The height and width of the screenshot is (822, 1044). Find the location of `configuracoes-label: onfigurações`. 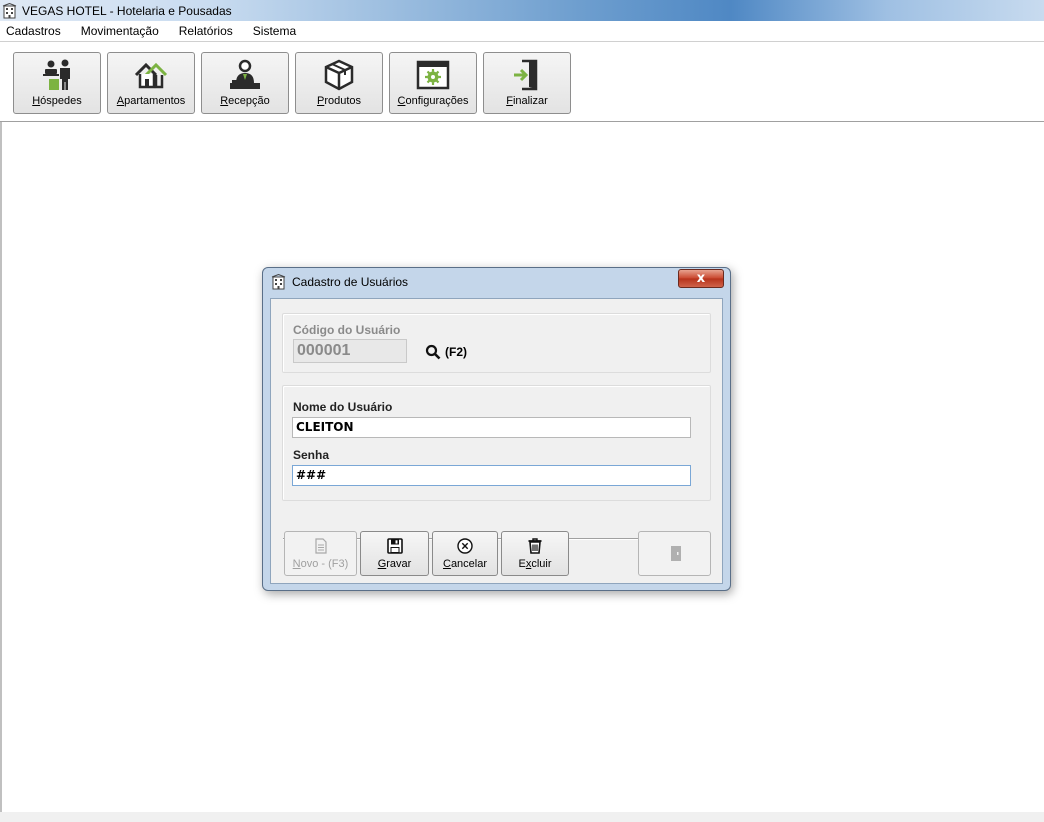

configuracoes-label: onfigurações is located at coordinates (437, 101).